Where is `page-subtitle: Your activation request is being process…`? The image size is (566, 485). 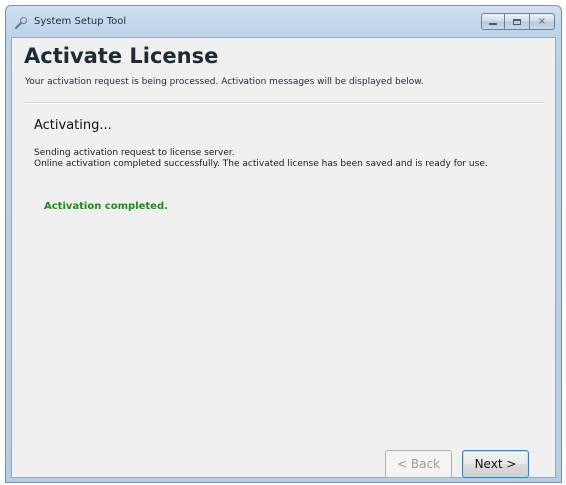
page-subtitle: Your activation request is being process… is located at coordinates (224, 82).